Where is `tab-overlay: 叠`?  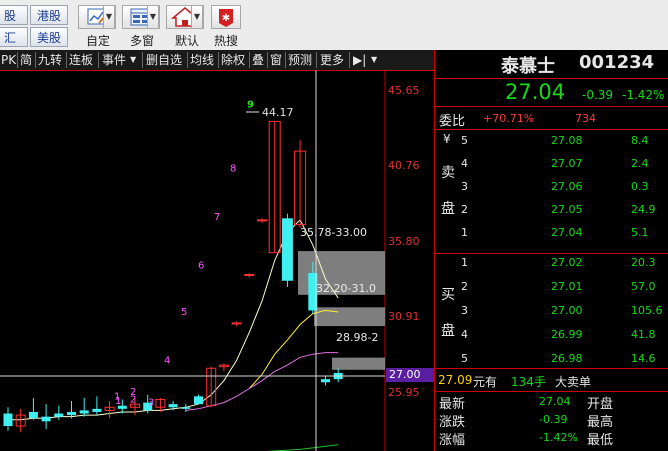
tab-overlay: 叠 is located at coordinates (258, 60).